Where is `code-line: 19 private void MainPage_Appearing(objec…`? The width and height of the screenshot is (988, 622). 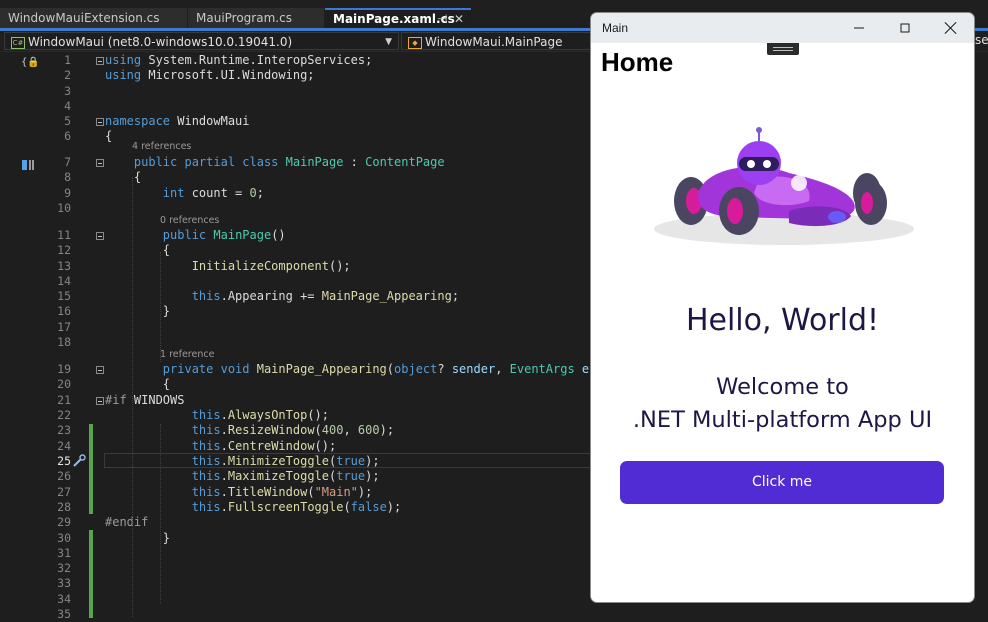
code-line: 19 private void MainPage_Appearing(objec… is located at coordinates (300, 369).